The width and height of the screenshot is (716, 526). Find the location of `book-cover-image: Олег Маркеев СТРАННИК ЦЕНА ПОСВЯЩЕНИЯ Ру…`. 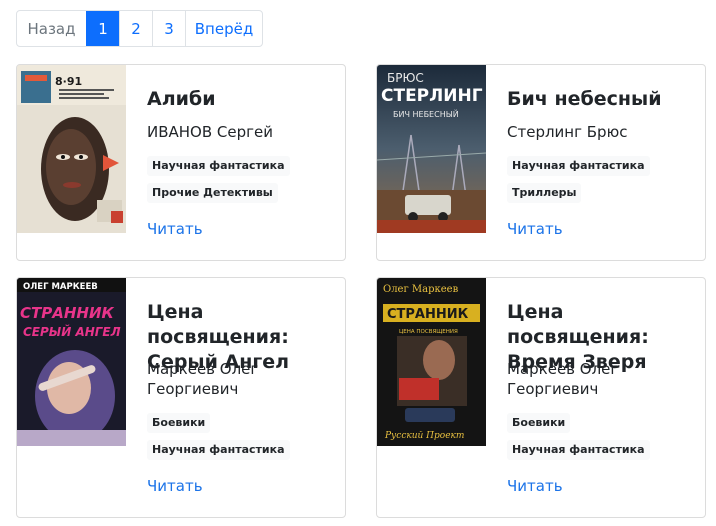

book-cover-image: Олег Маркеев СТРАННИК ЦЕНА ПОСВЯЩЕНИЯ Ру… is located at coordinates (431, 362).